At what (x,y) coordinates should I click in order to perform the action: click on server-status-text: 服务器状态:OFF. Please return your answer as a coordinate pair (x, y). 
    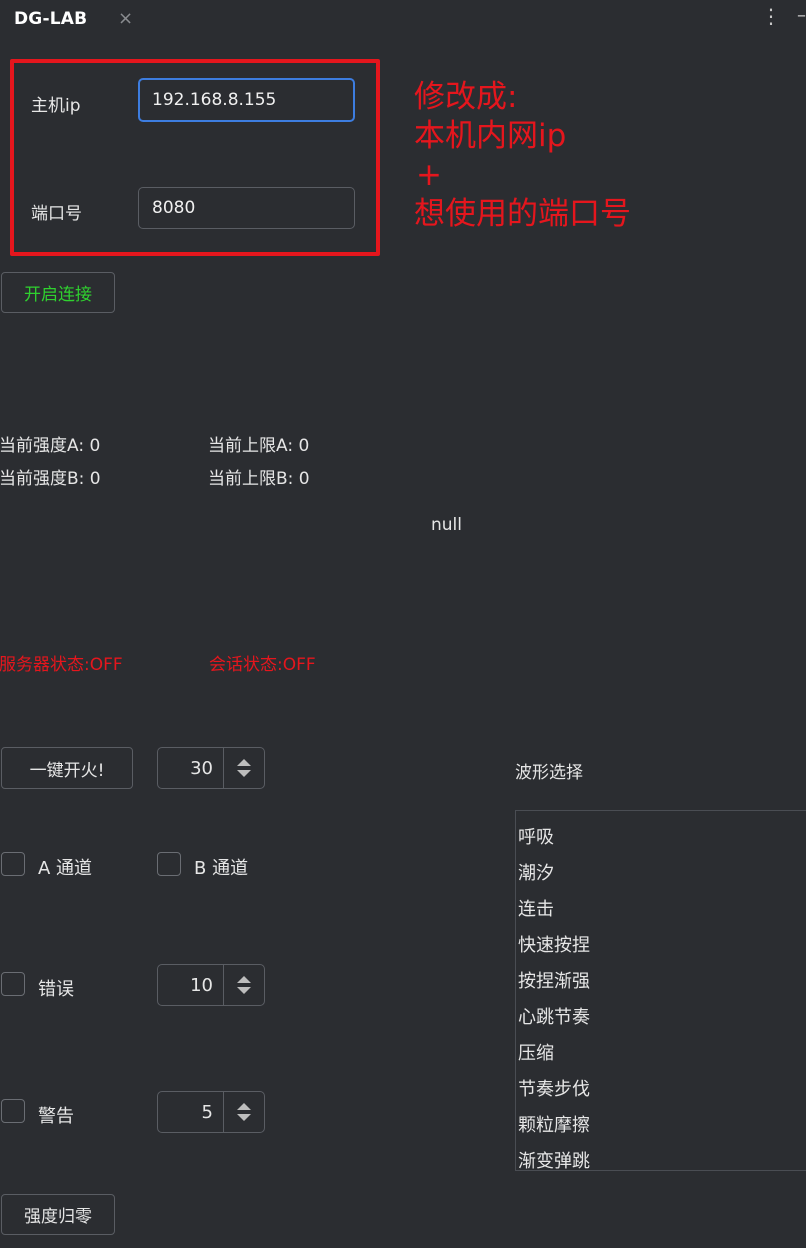
    Looking at the image, I should click on (61, 665).